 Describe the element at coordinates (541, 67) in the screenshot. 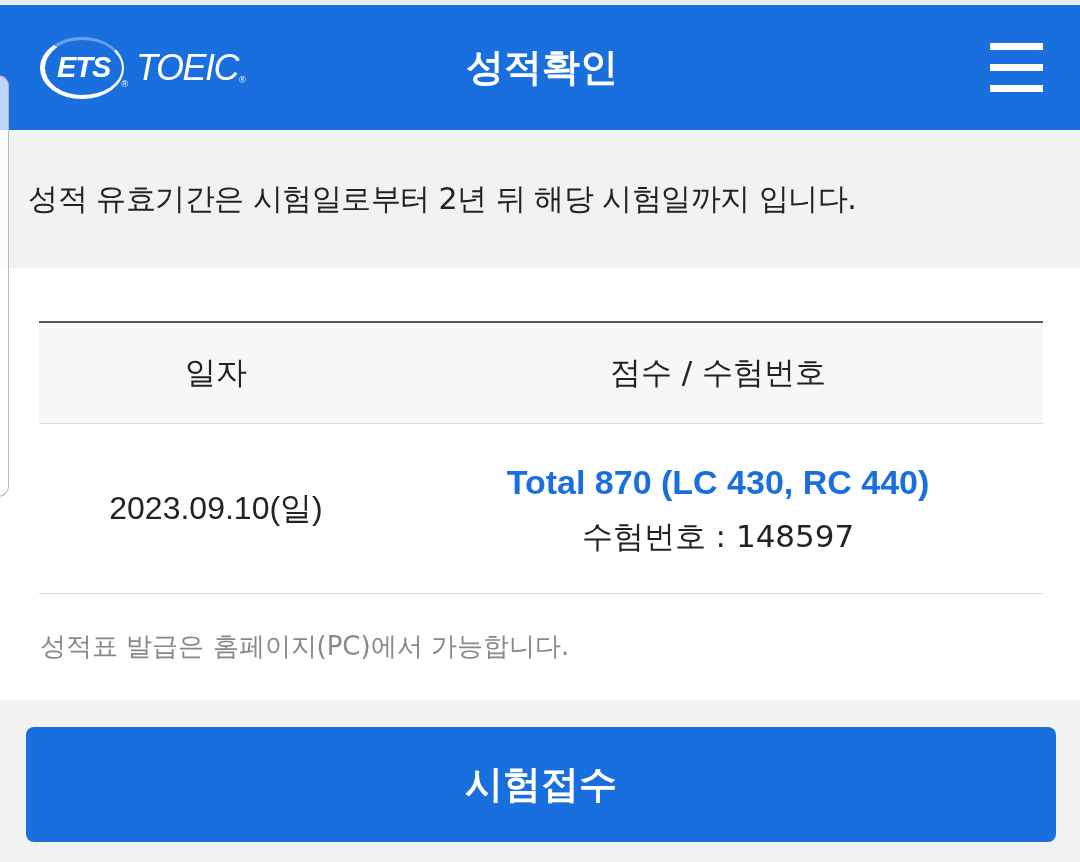

I see `page-title: 성적확인` at that location.